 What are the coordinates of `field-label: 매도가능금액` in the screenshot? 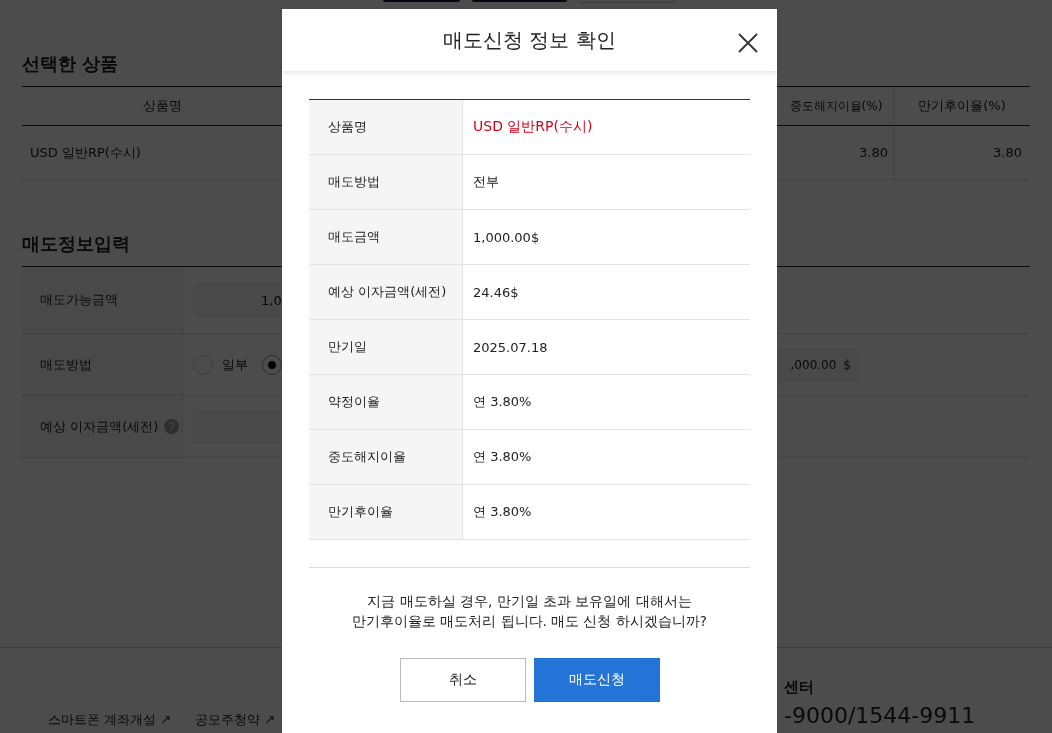 It's located at (79, 300).